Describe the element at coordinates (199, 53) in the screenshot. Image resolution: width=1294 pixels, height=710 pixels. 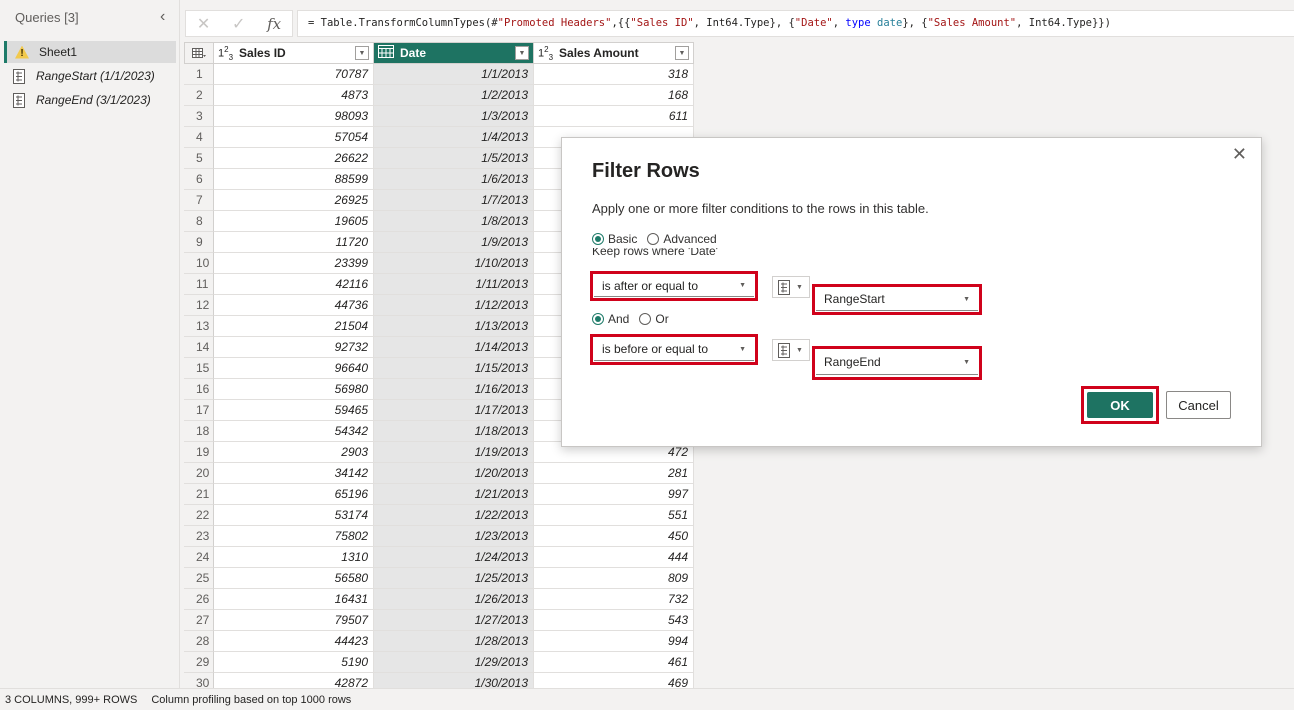
I see `table-menu-button` at that location.